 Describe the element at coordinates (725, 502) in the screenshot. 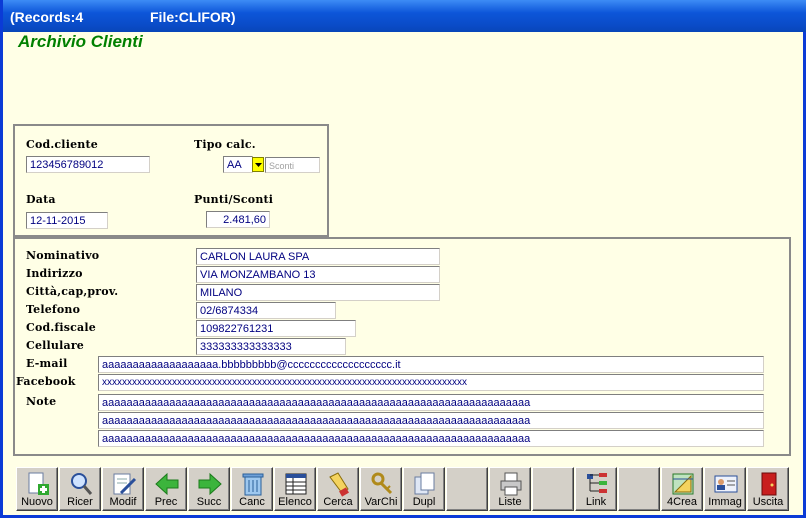

I see `immag-label: Immag` at that location.